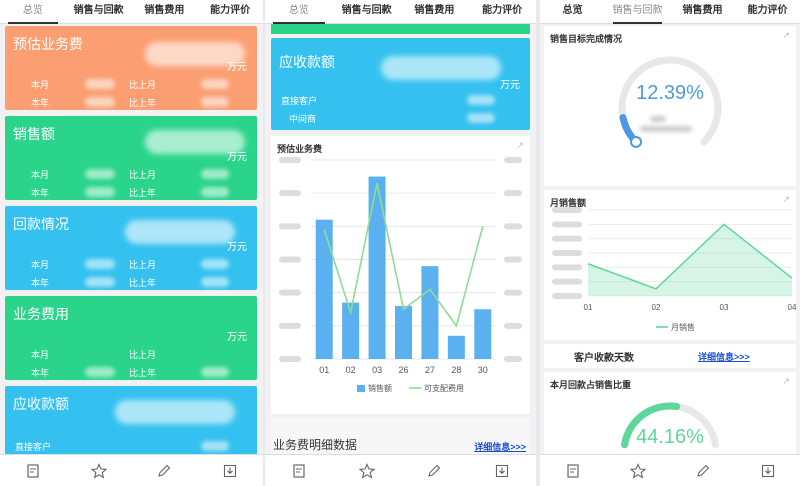 This screenshot has width=800, height=486. What do you see at coordinates (444, 388) in the screenshot?
I see `legend-label: 可支配费用` at bounding box center [444, 388].